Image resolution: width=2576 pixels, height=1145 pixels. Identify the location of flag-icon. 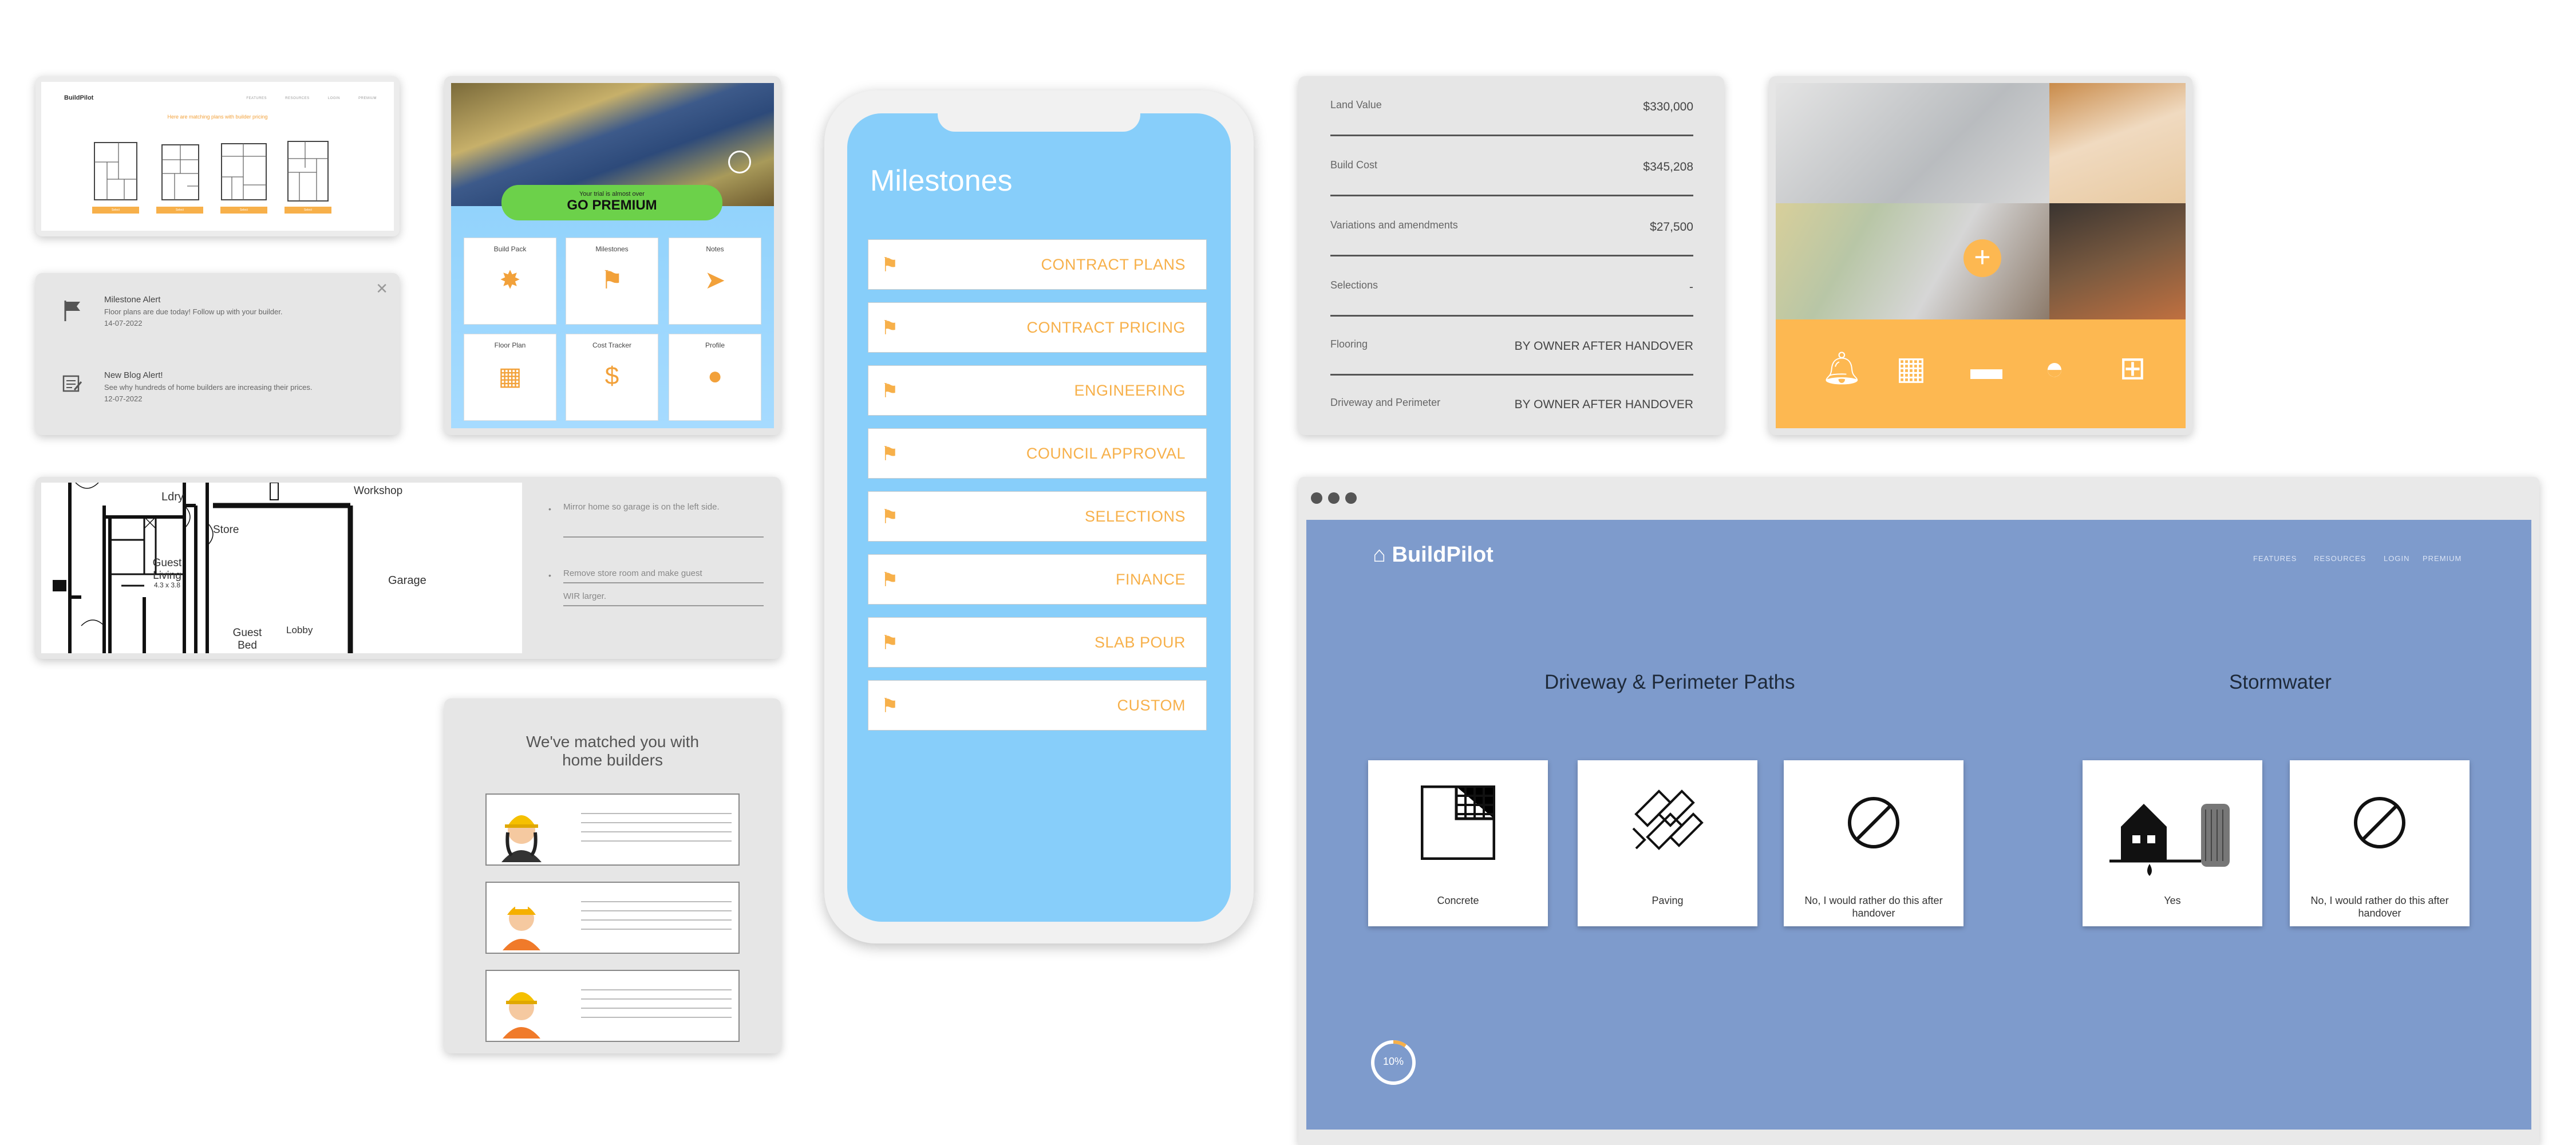
(73, 311).